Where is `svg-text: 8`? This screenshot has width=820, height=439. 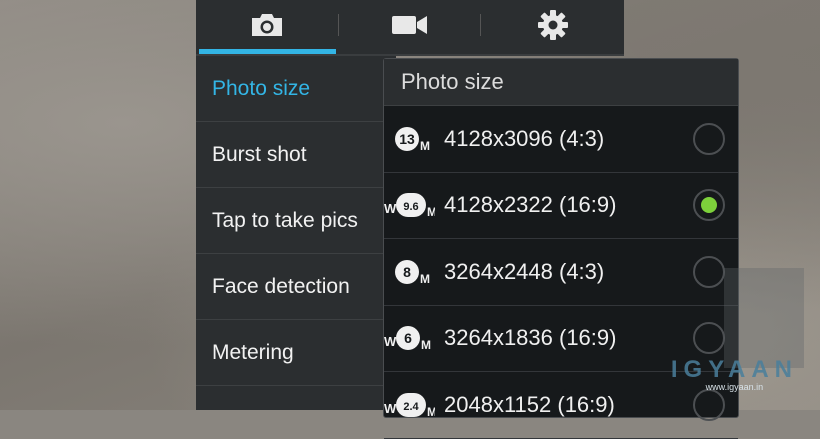 svg-text: 8 is located at coordinates (407, 272).